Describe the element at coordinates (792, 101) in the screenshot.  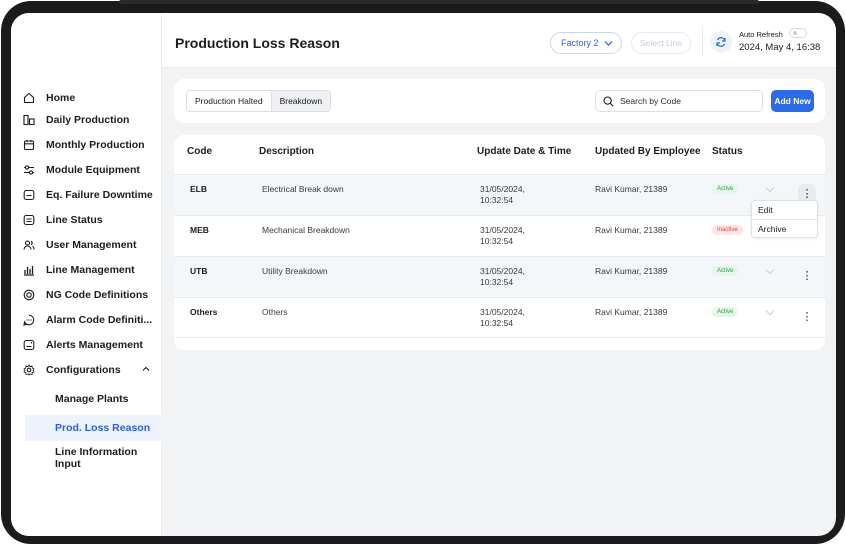
I see `add-new-button: Add New` at that location.